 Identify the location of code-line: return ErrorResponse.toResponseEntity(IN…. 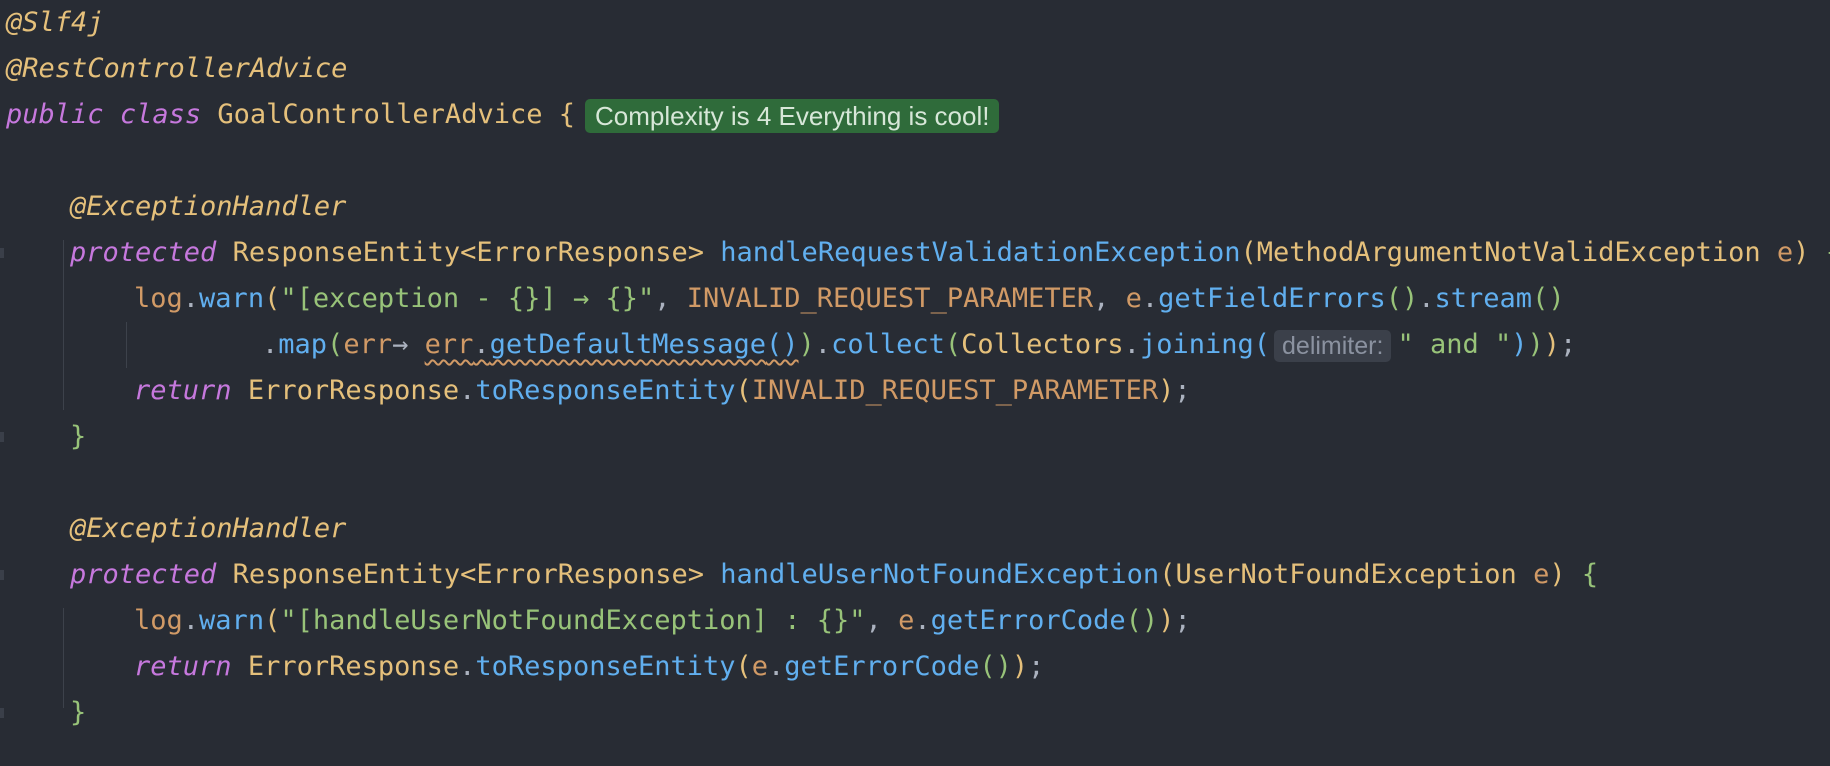
(598, 391).